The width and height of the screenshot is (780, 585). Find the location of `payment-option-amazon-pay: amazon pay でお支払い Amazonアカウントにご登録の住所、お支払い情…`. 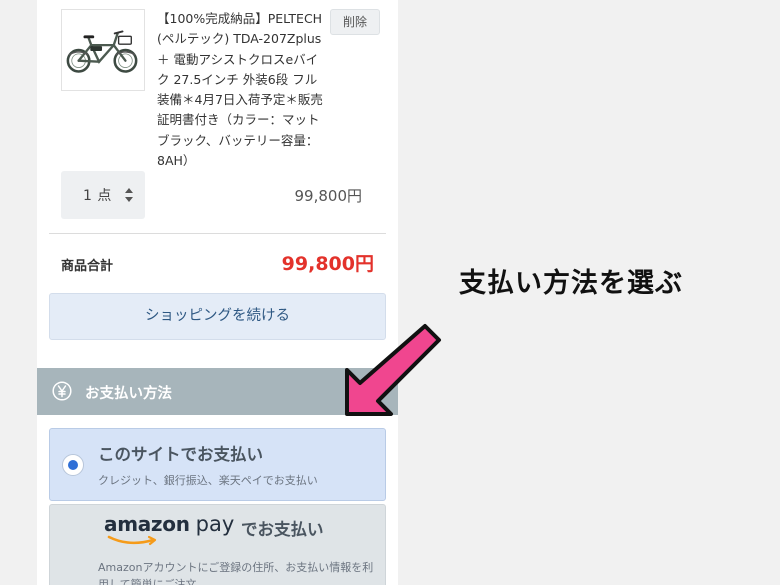

payment-option-amazon-pay: amazon pay でお支払い Amazonアカウントにご登録の住所、お支払い情… is located at coordinates (217, 544).